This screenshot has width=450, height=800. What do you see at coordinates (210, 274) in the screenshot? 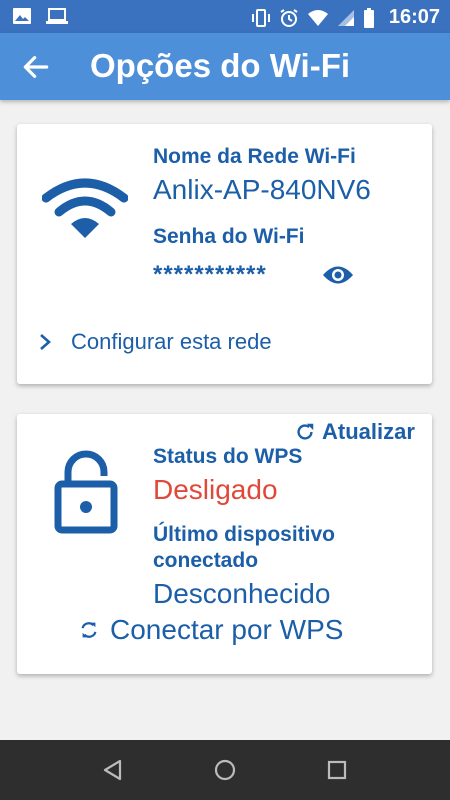
I see `password-value: ***********` at bounding box center [210, 274].